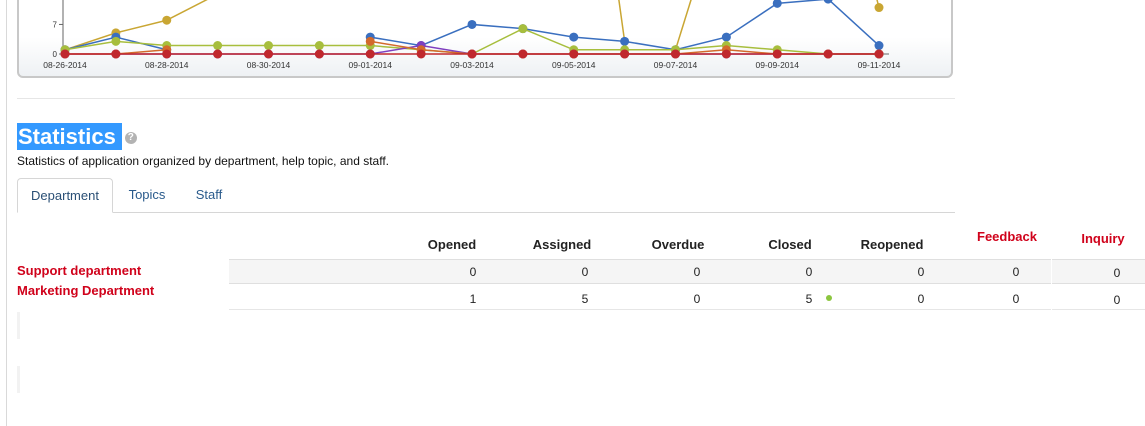 The width and height of the screenshot is (1145, 426). Describe the element at coordinates (790, 244) in the screenshot. I see `col-closed: Closed` at that location.